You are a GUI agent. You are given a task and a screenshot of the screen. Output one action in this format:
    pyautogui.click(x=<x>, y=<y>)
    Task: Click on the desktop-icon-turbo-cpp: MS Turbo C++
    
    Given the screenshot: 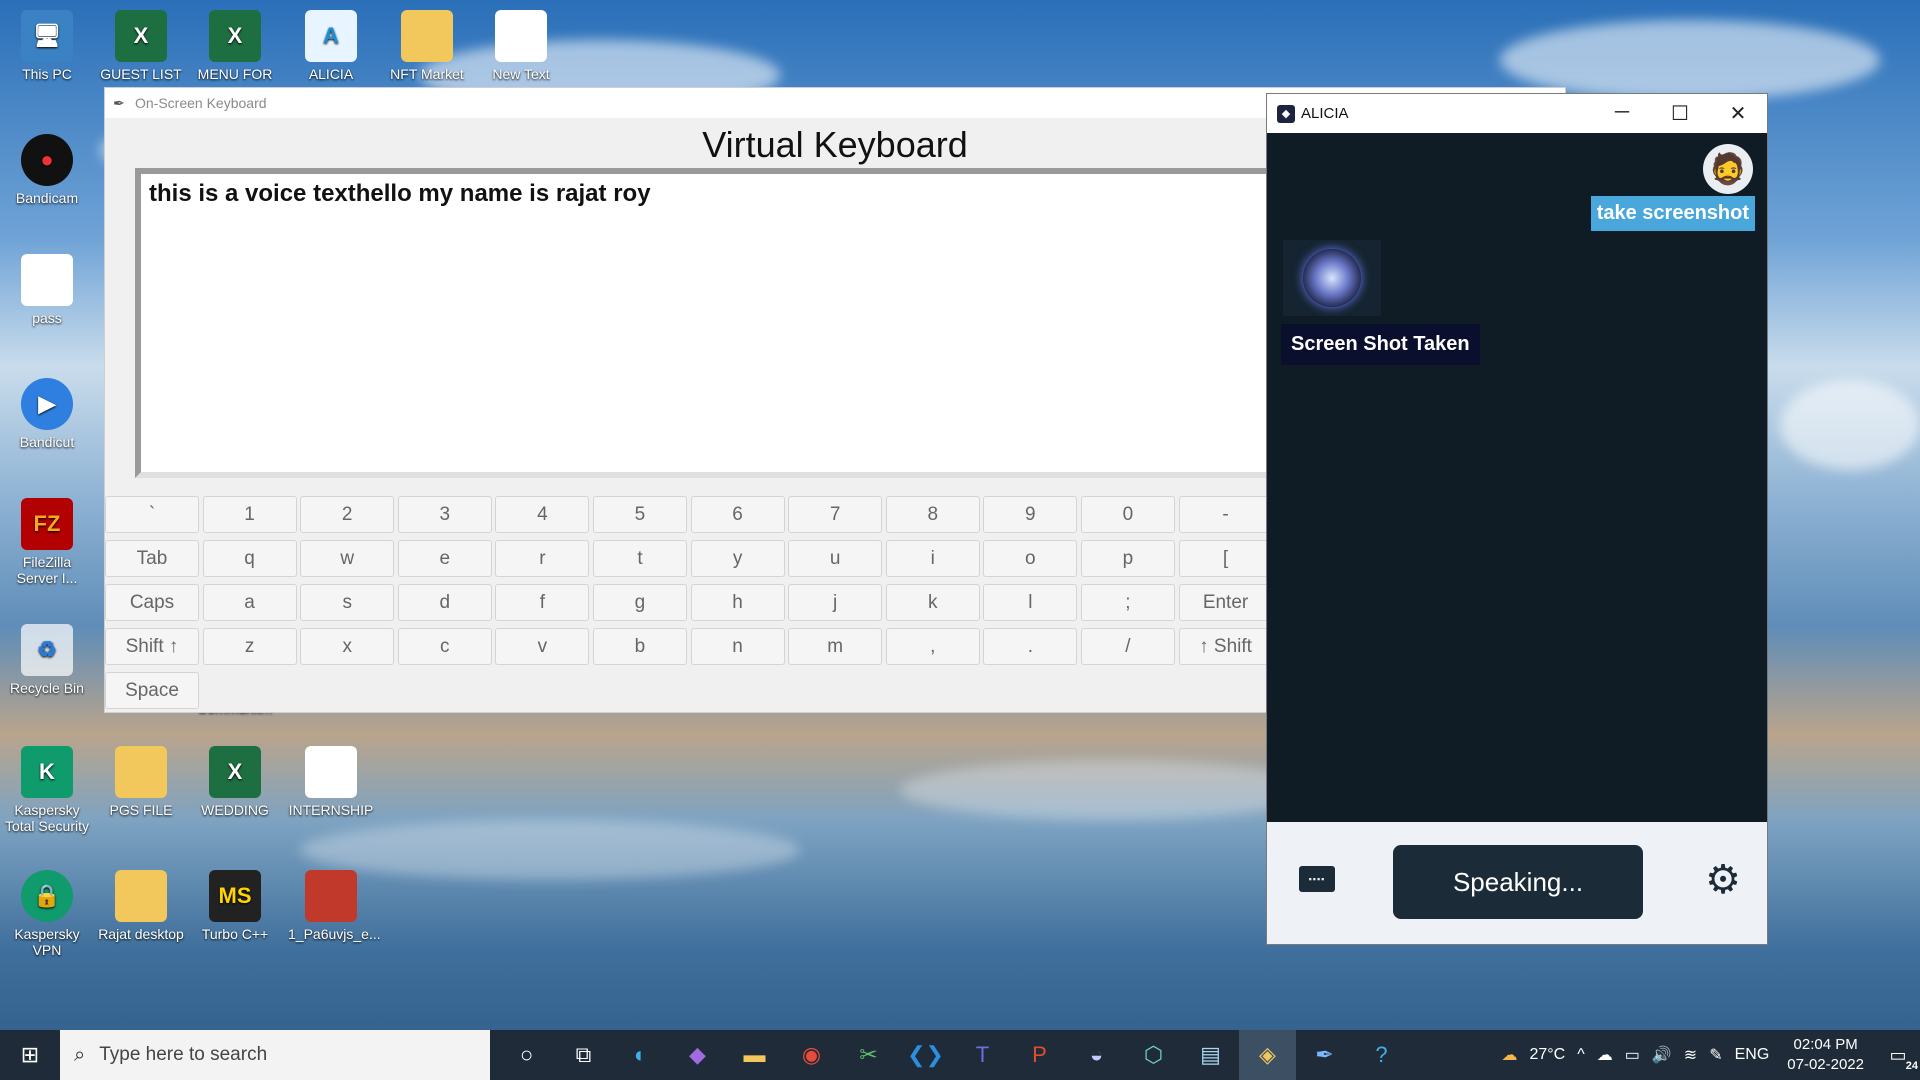 What is the action you would take?
    pyautogui.click(x=235, y=906)
    